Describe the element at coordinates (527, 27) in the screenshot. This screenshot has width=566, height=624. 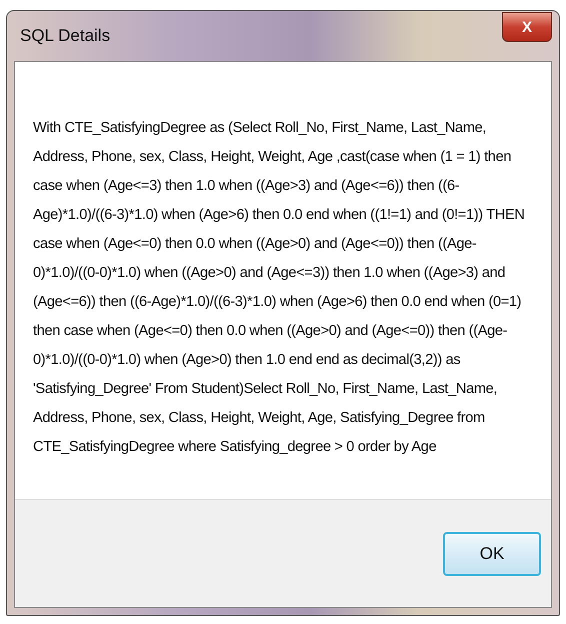
I see `close-button: X` at that location.